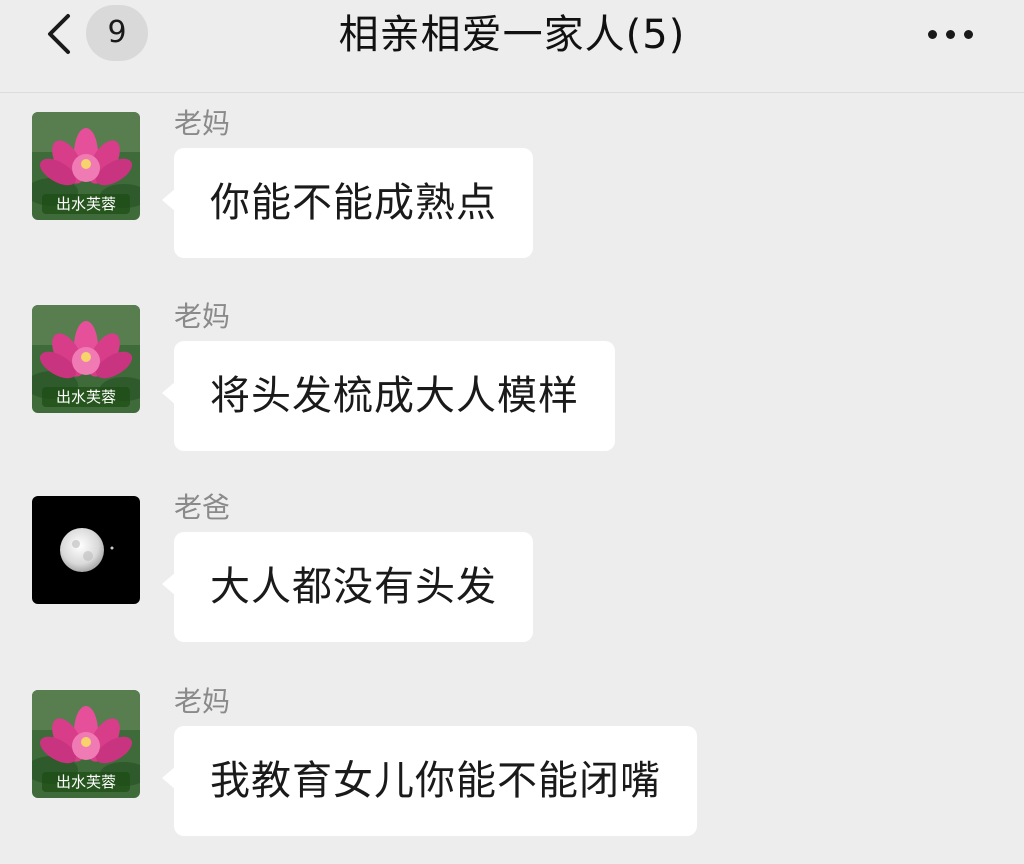 Image resolution: width=1024 pixels, height=864 pixels. What do you see at coordinates (347, 203) in the screenshot?
I see `message-bubble: 你能不能成熟点` at bounding box center [347, 203].